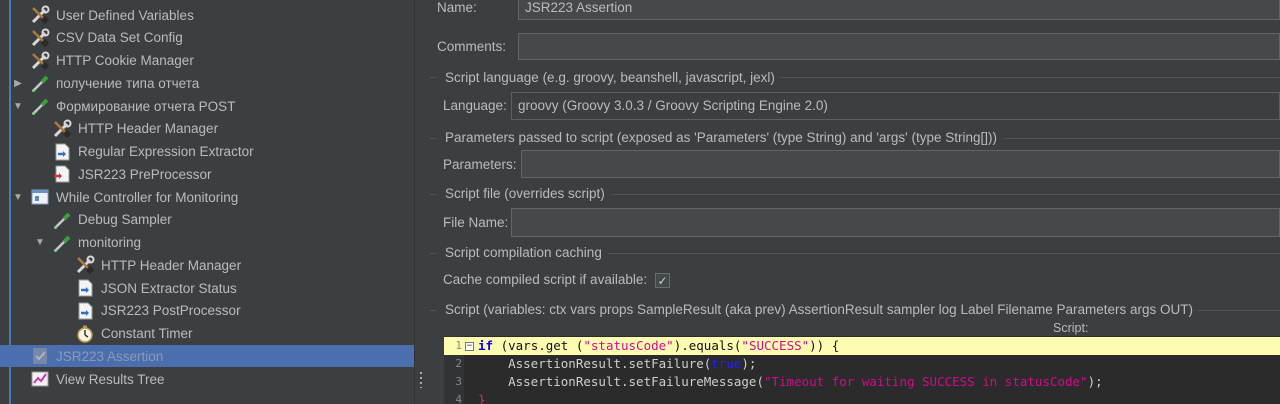 The image size is (1280, 404). Describe the element at coordinates (85, 288) in the screenshot. I see `document-arrow-icon` at that location.